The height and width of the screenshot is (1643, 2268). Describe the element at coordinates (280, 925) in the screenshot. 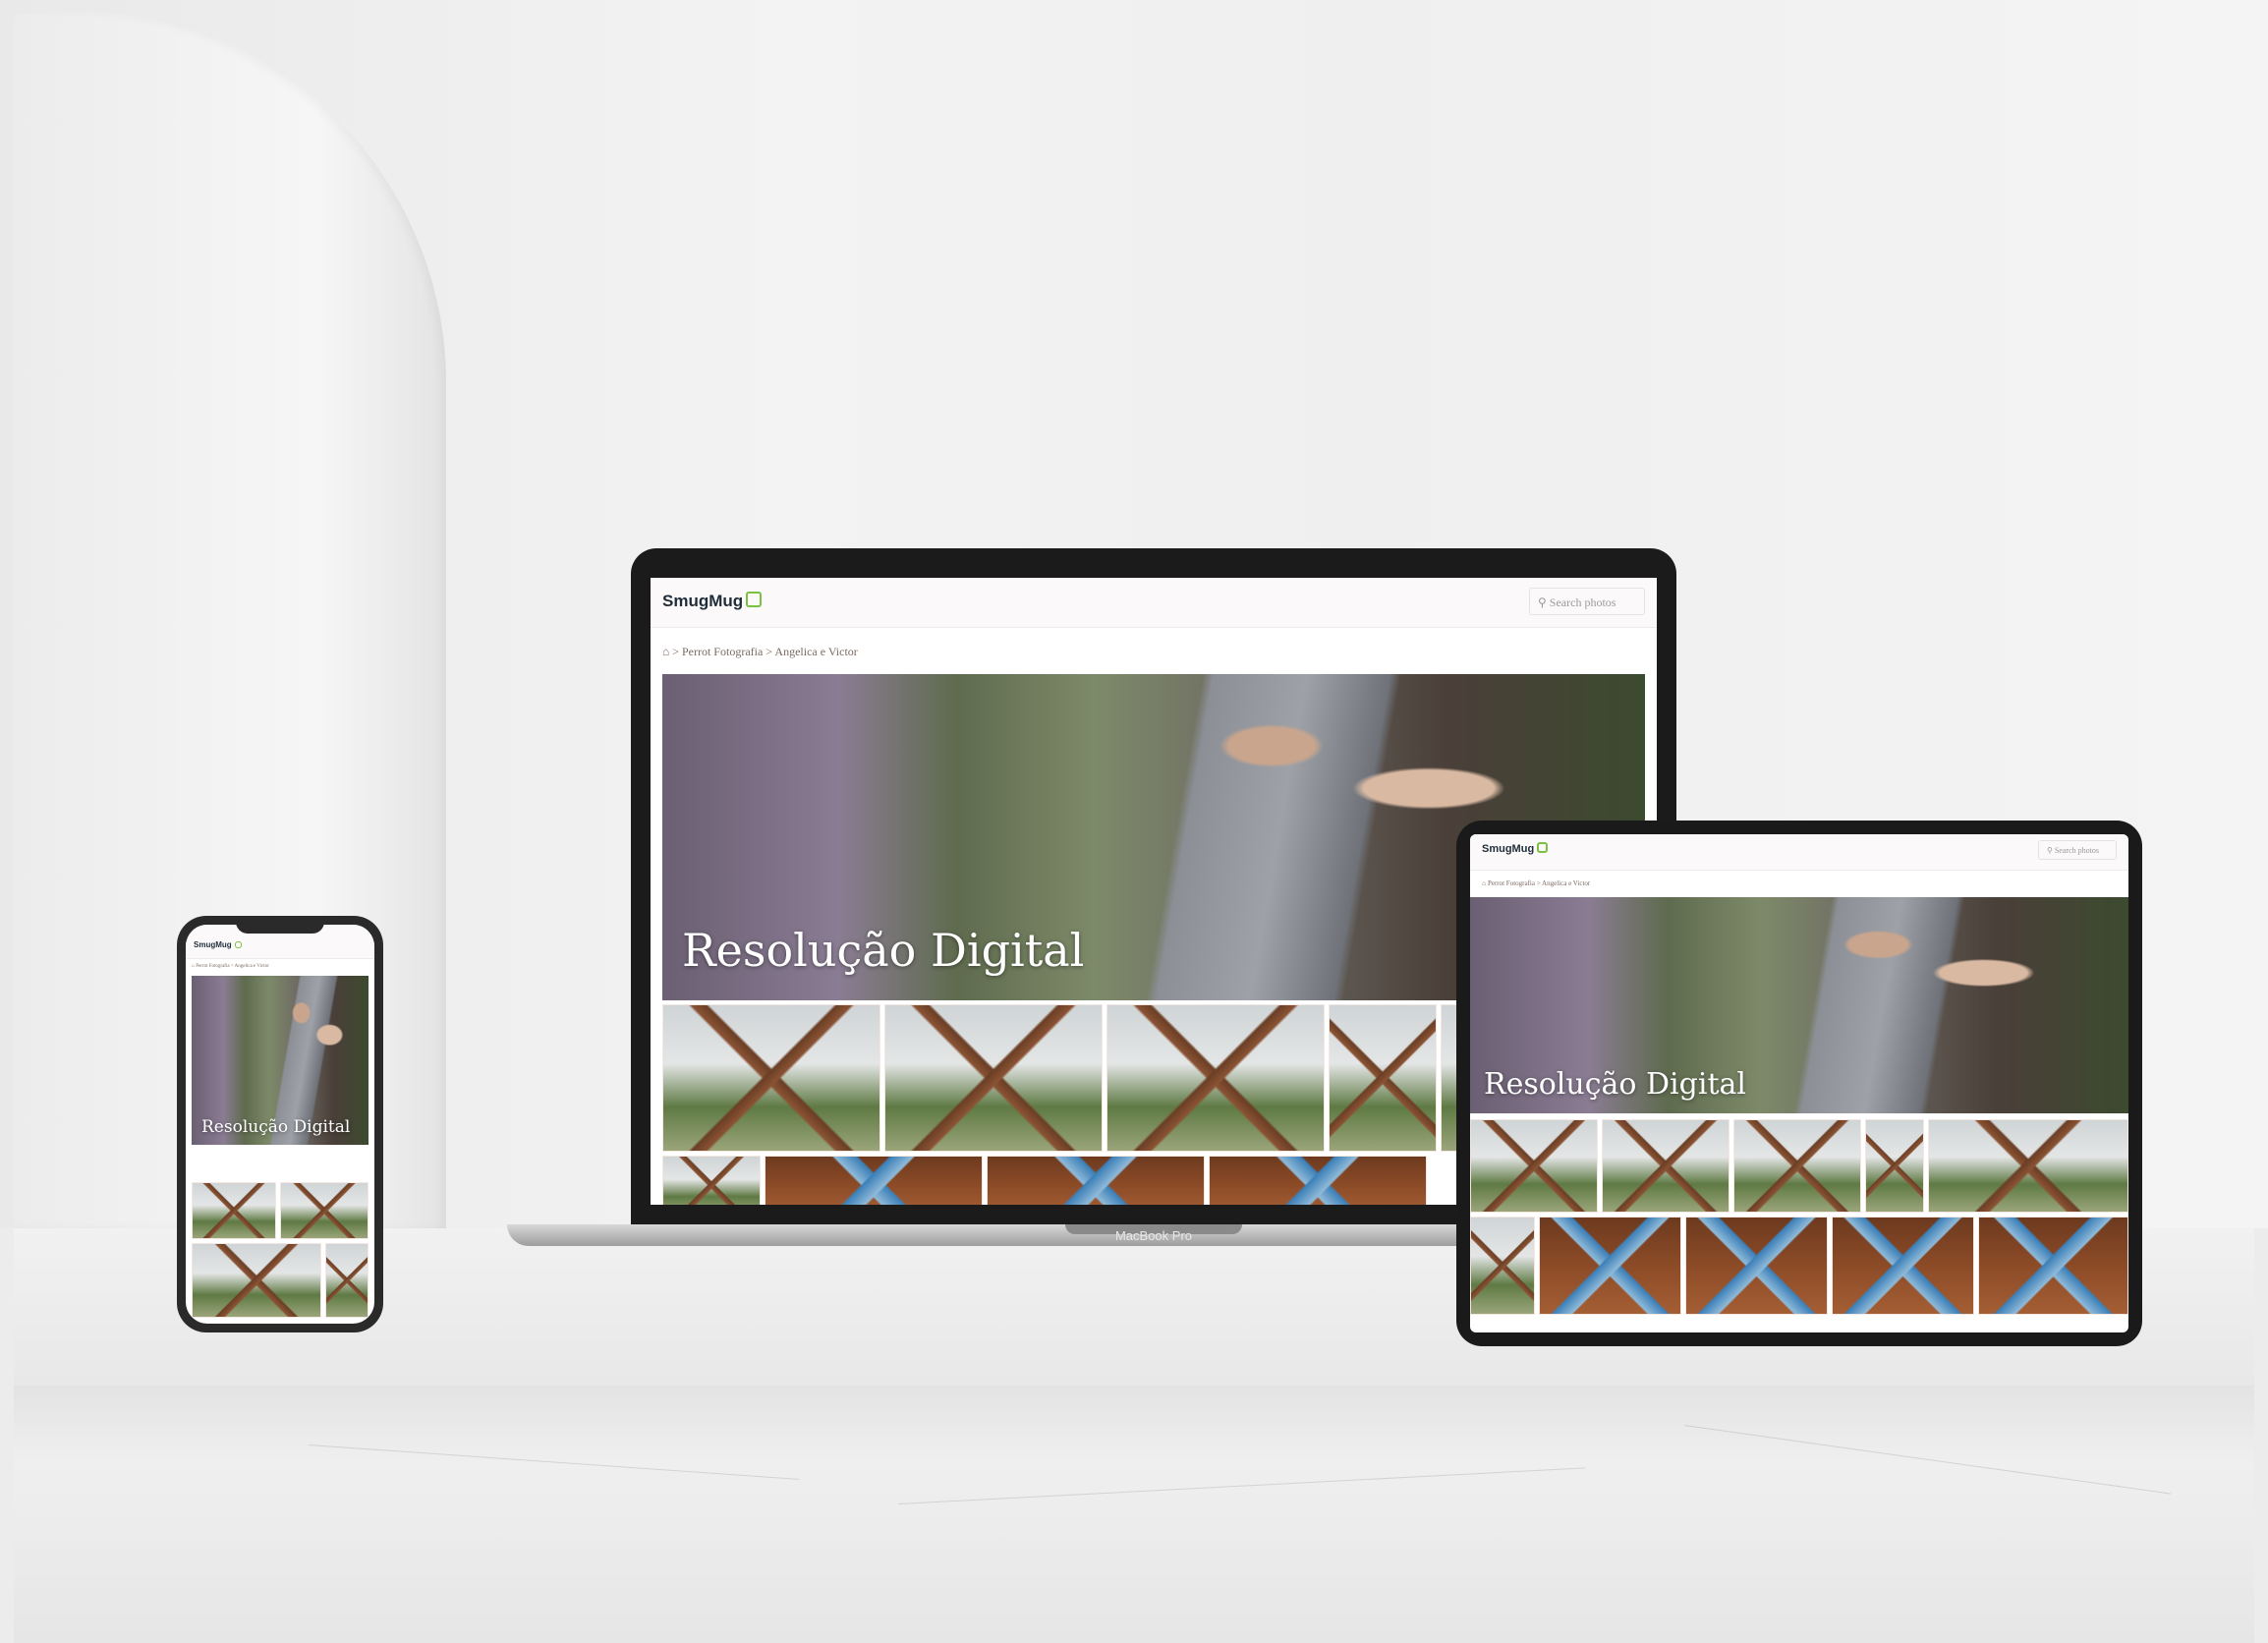

I see `phone-notch` at that location.